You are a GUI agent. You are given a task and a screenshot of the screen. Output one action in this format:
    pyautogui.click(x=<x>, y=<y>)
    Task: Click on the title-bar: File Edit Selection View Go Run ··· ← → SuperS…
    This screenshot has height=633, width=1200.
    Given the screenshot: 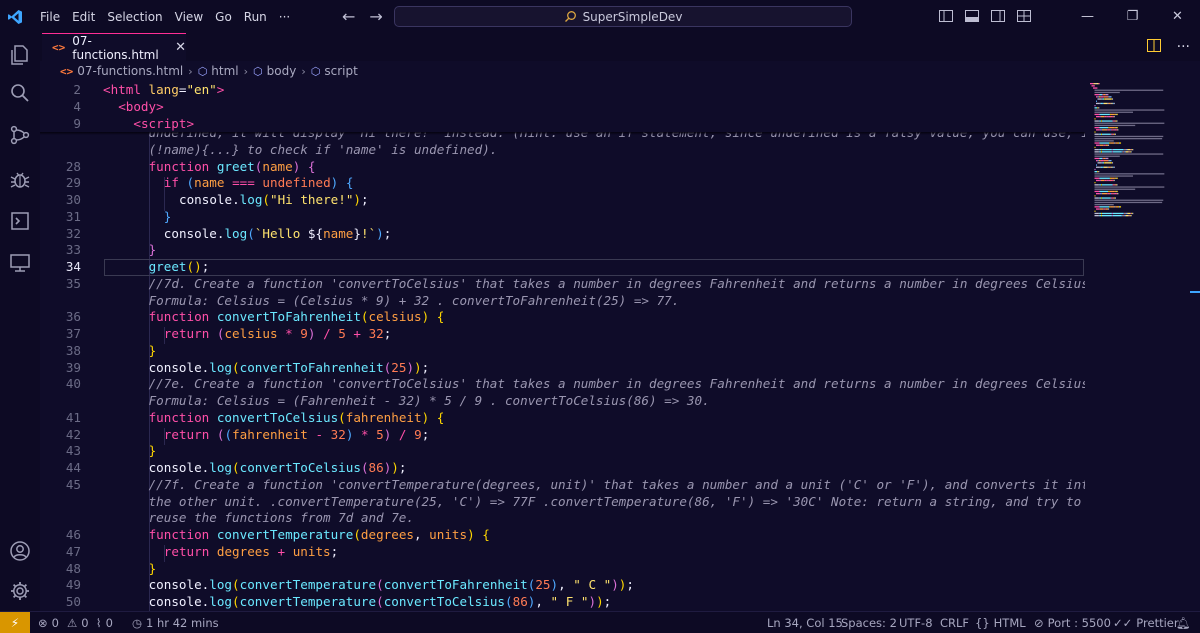 What is the action you would take?
    pyautogui.click(x=600, y=16)
    